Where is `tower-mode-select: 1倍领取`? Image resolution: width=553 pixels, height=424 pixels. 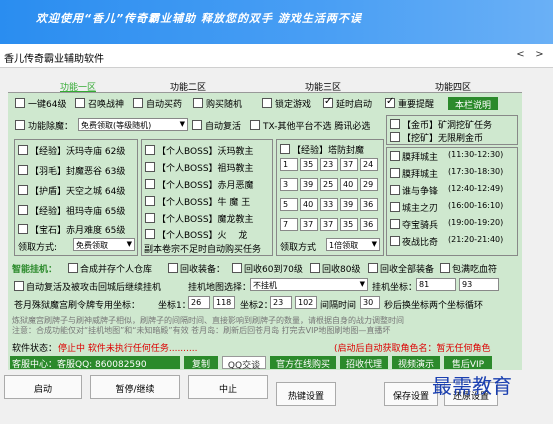 tower-mode-select: 1倍领取 is located at coordinates (353, 244).